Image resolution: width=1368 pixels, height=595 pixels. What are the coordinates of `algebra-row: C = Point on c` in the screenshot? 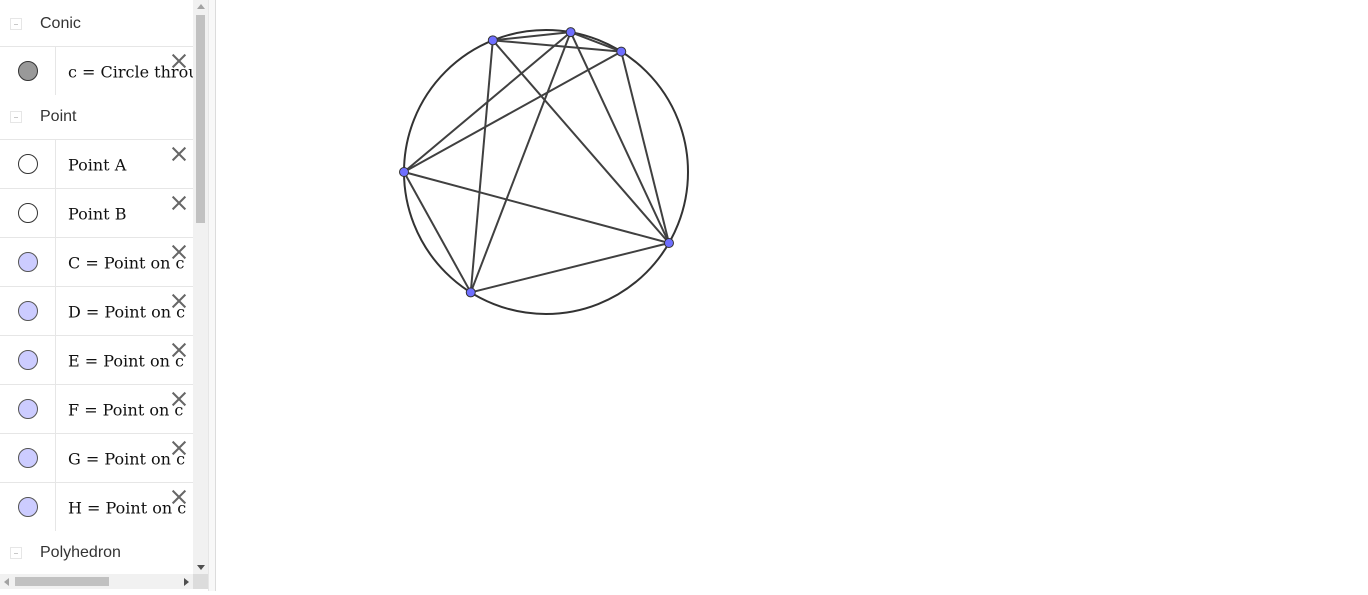 It's located at (96, 261).